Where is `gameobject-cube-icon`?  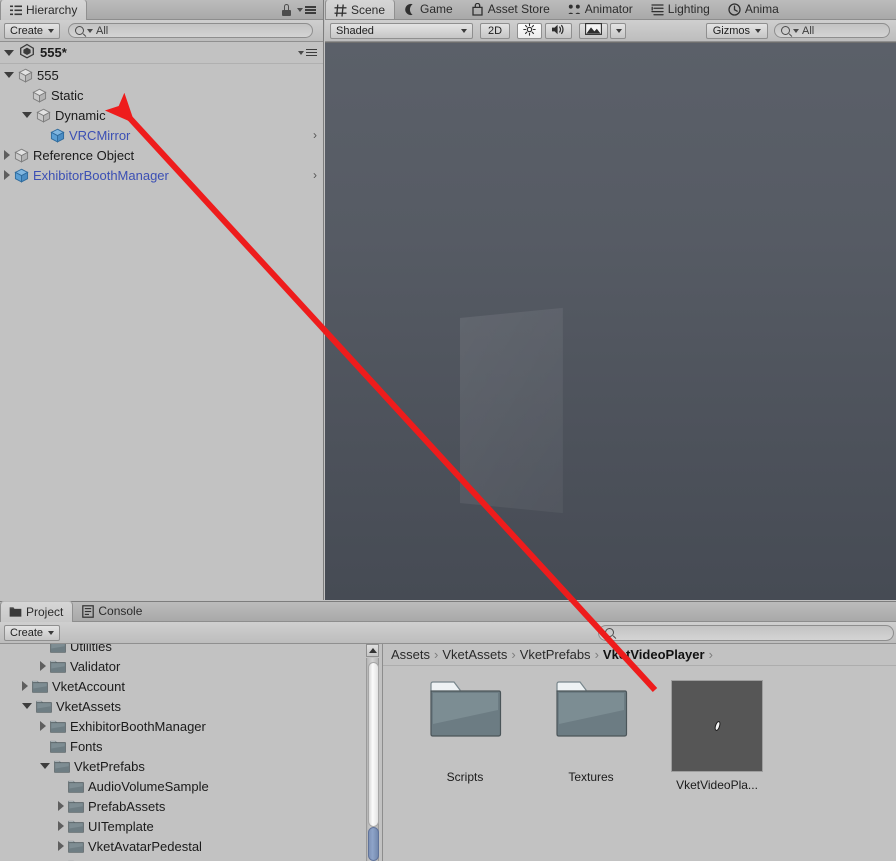 gameobject-cube-icon is located at coordinates (21, 155).